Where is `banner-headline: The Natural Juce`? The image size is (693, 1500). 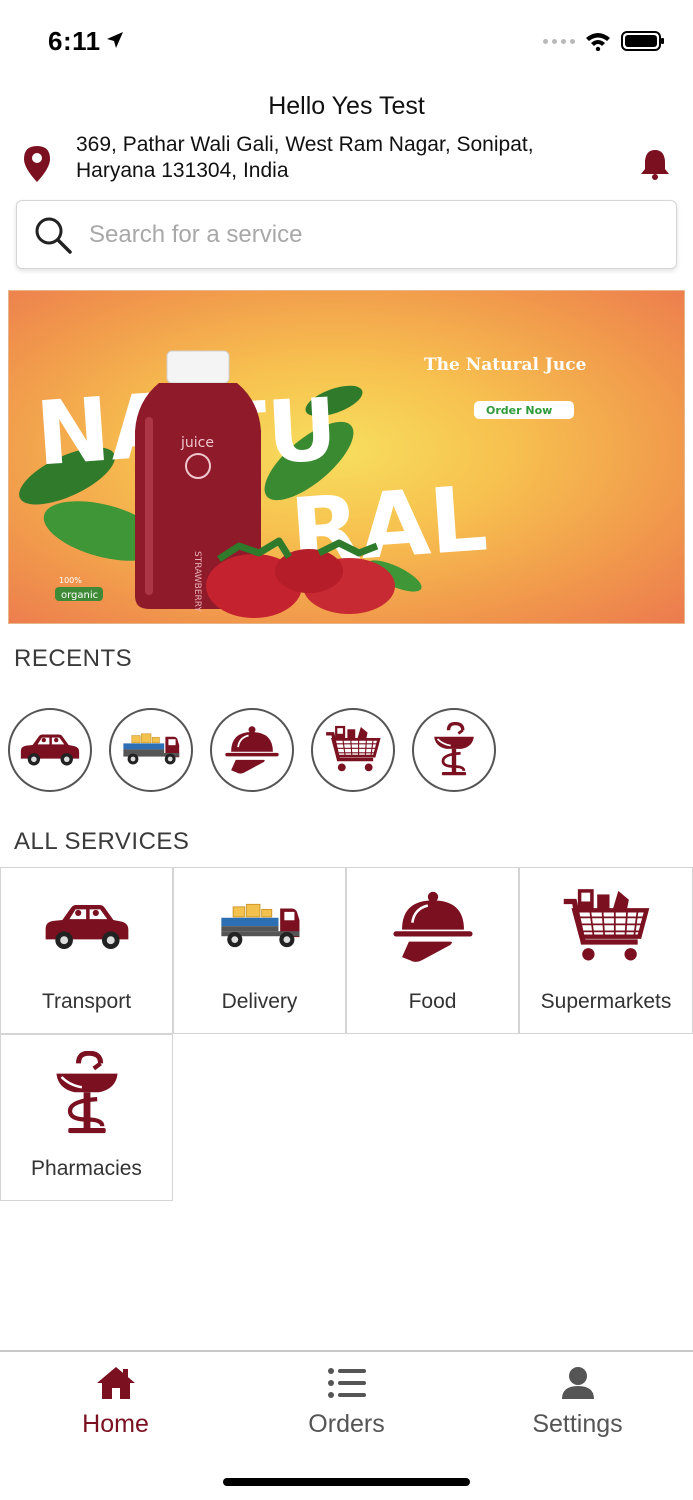 banner-headline: The Natural Juce is located at coordinates (505, 365).